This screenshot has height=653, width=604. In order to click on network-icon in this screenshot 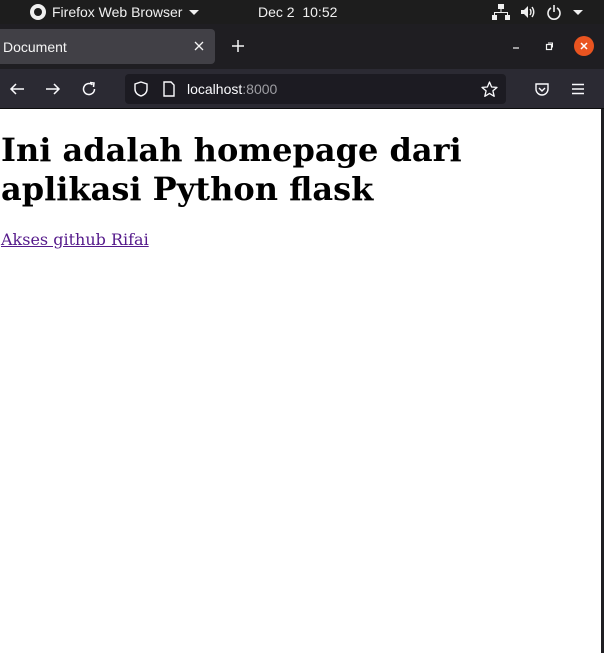, I will do `click(501, 12)`.